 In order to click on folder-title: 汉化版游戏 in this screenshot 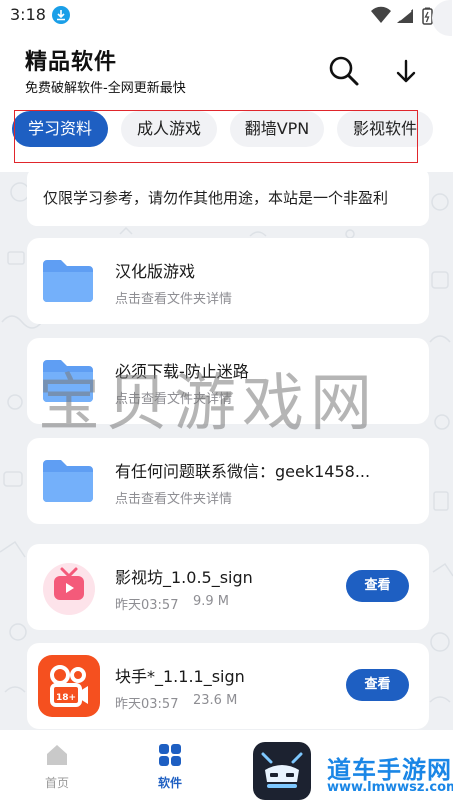, I will do `click(155, 271)`.